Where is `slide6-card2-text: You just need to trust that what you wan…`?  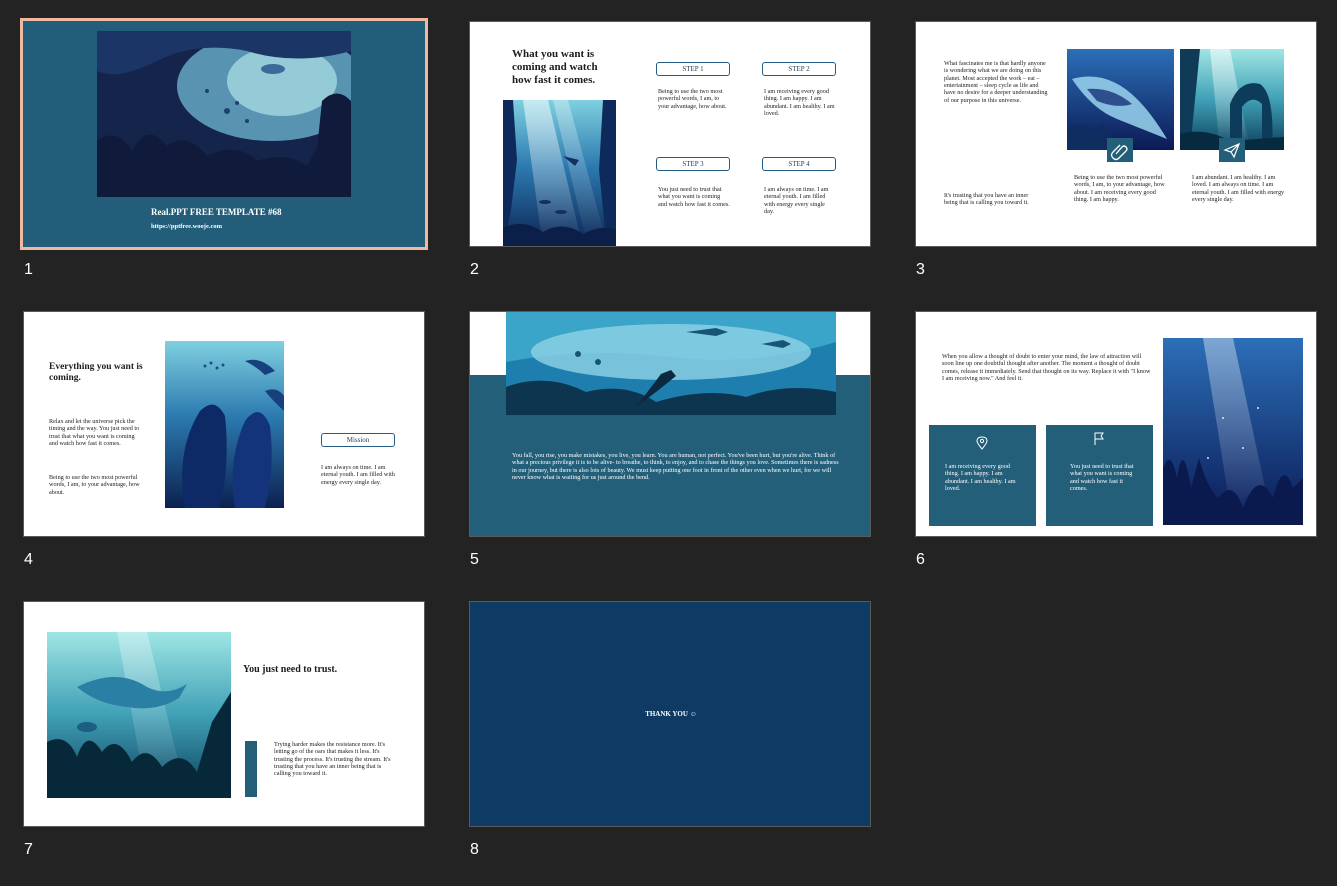
slide6-card2-text: You just need to trust that what you wan… is located at coordinates (1102, 477).